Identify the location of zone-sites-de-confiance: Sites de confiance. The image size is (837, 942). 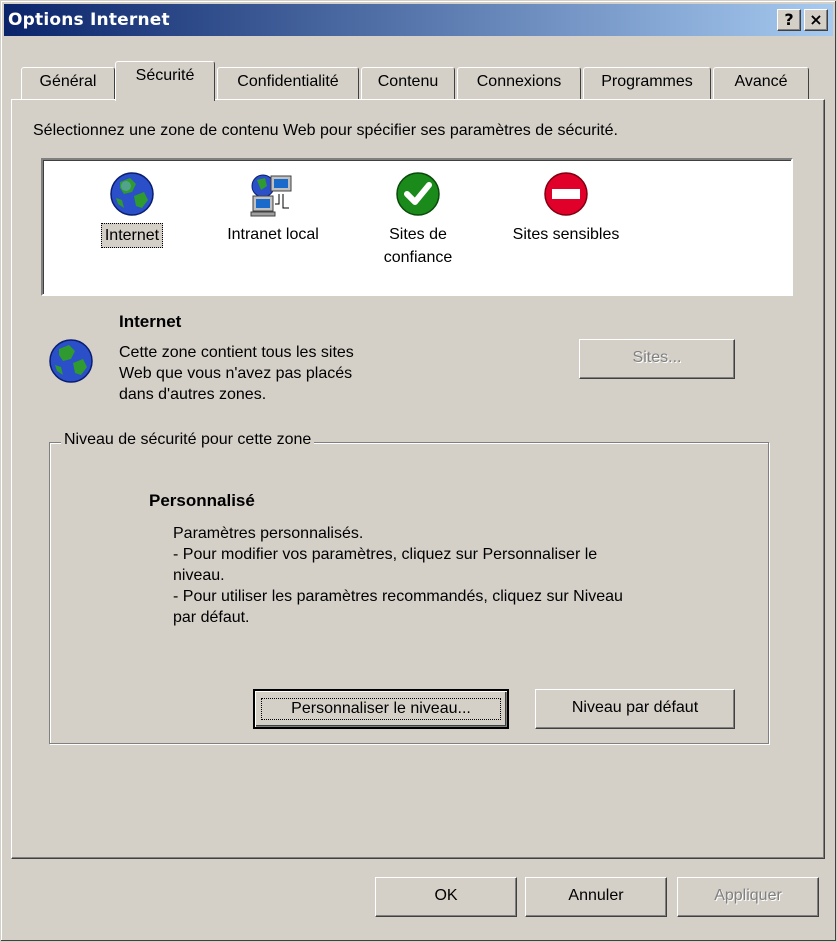
(418, 219).